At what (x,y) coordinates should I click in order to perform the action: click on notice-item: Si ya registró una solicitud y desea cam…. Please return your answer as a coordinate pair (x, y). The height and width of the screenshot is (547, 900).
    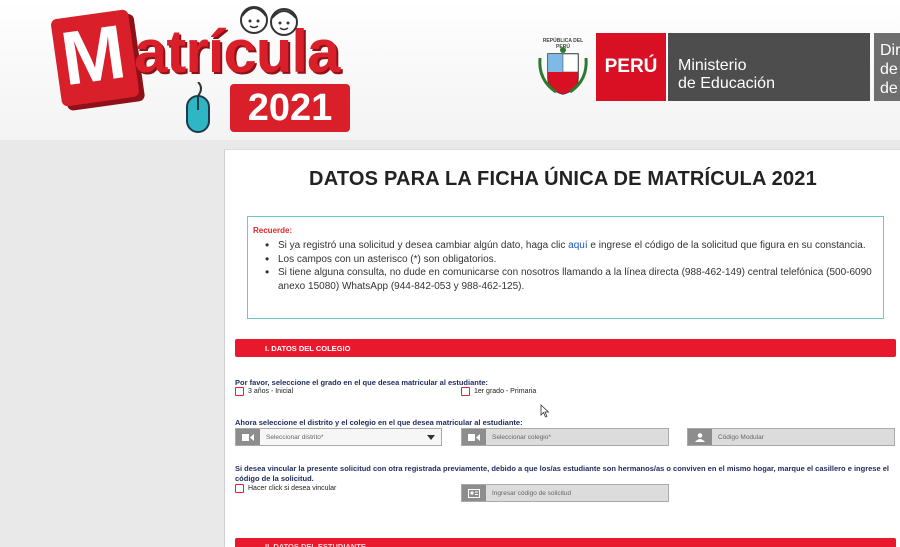
    Looking at the image, I should click on (563, 246).